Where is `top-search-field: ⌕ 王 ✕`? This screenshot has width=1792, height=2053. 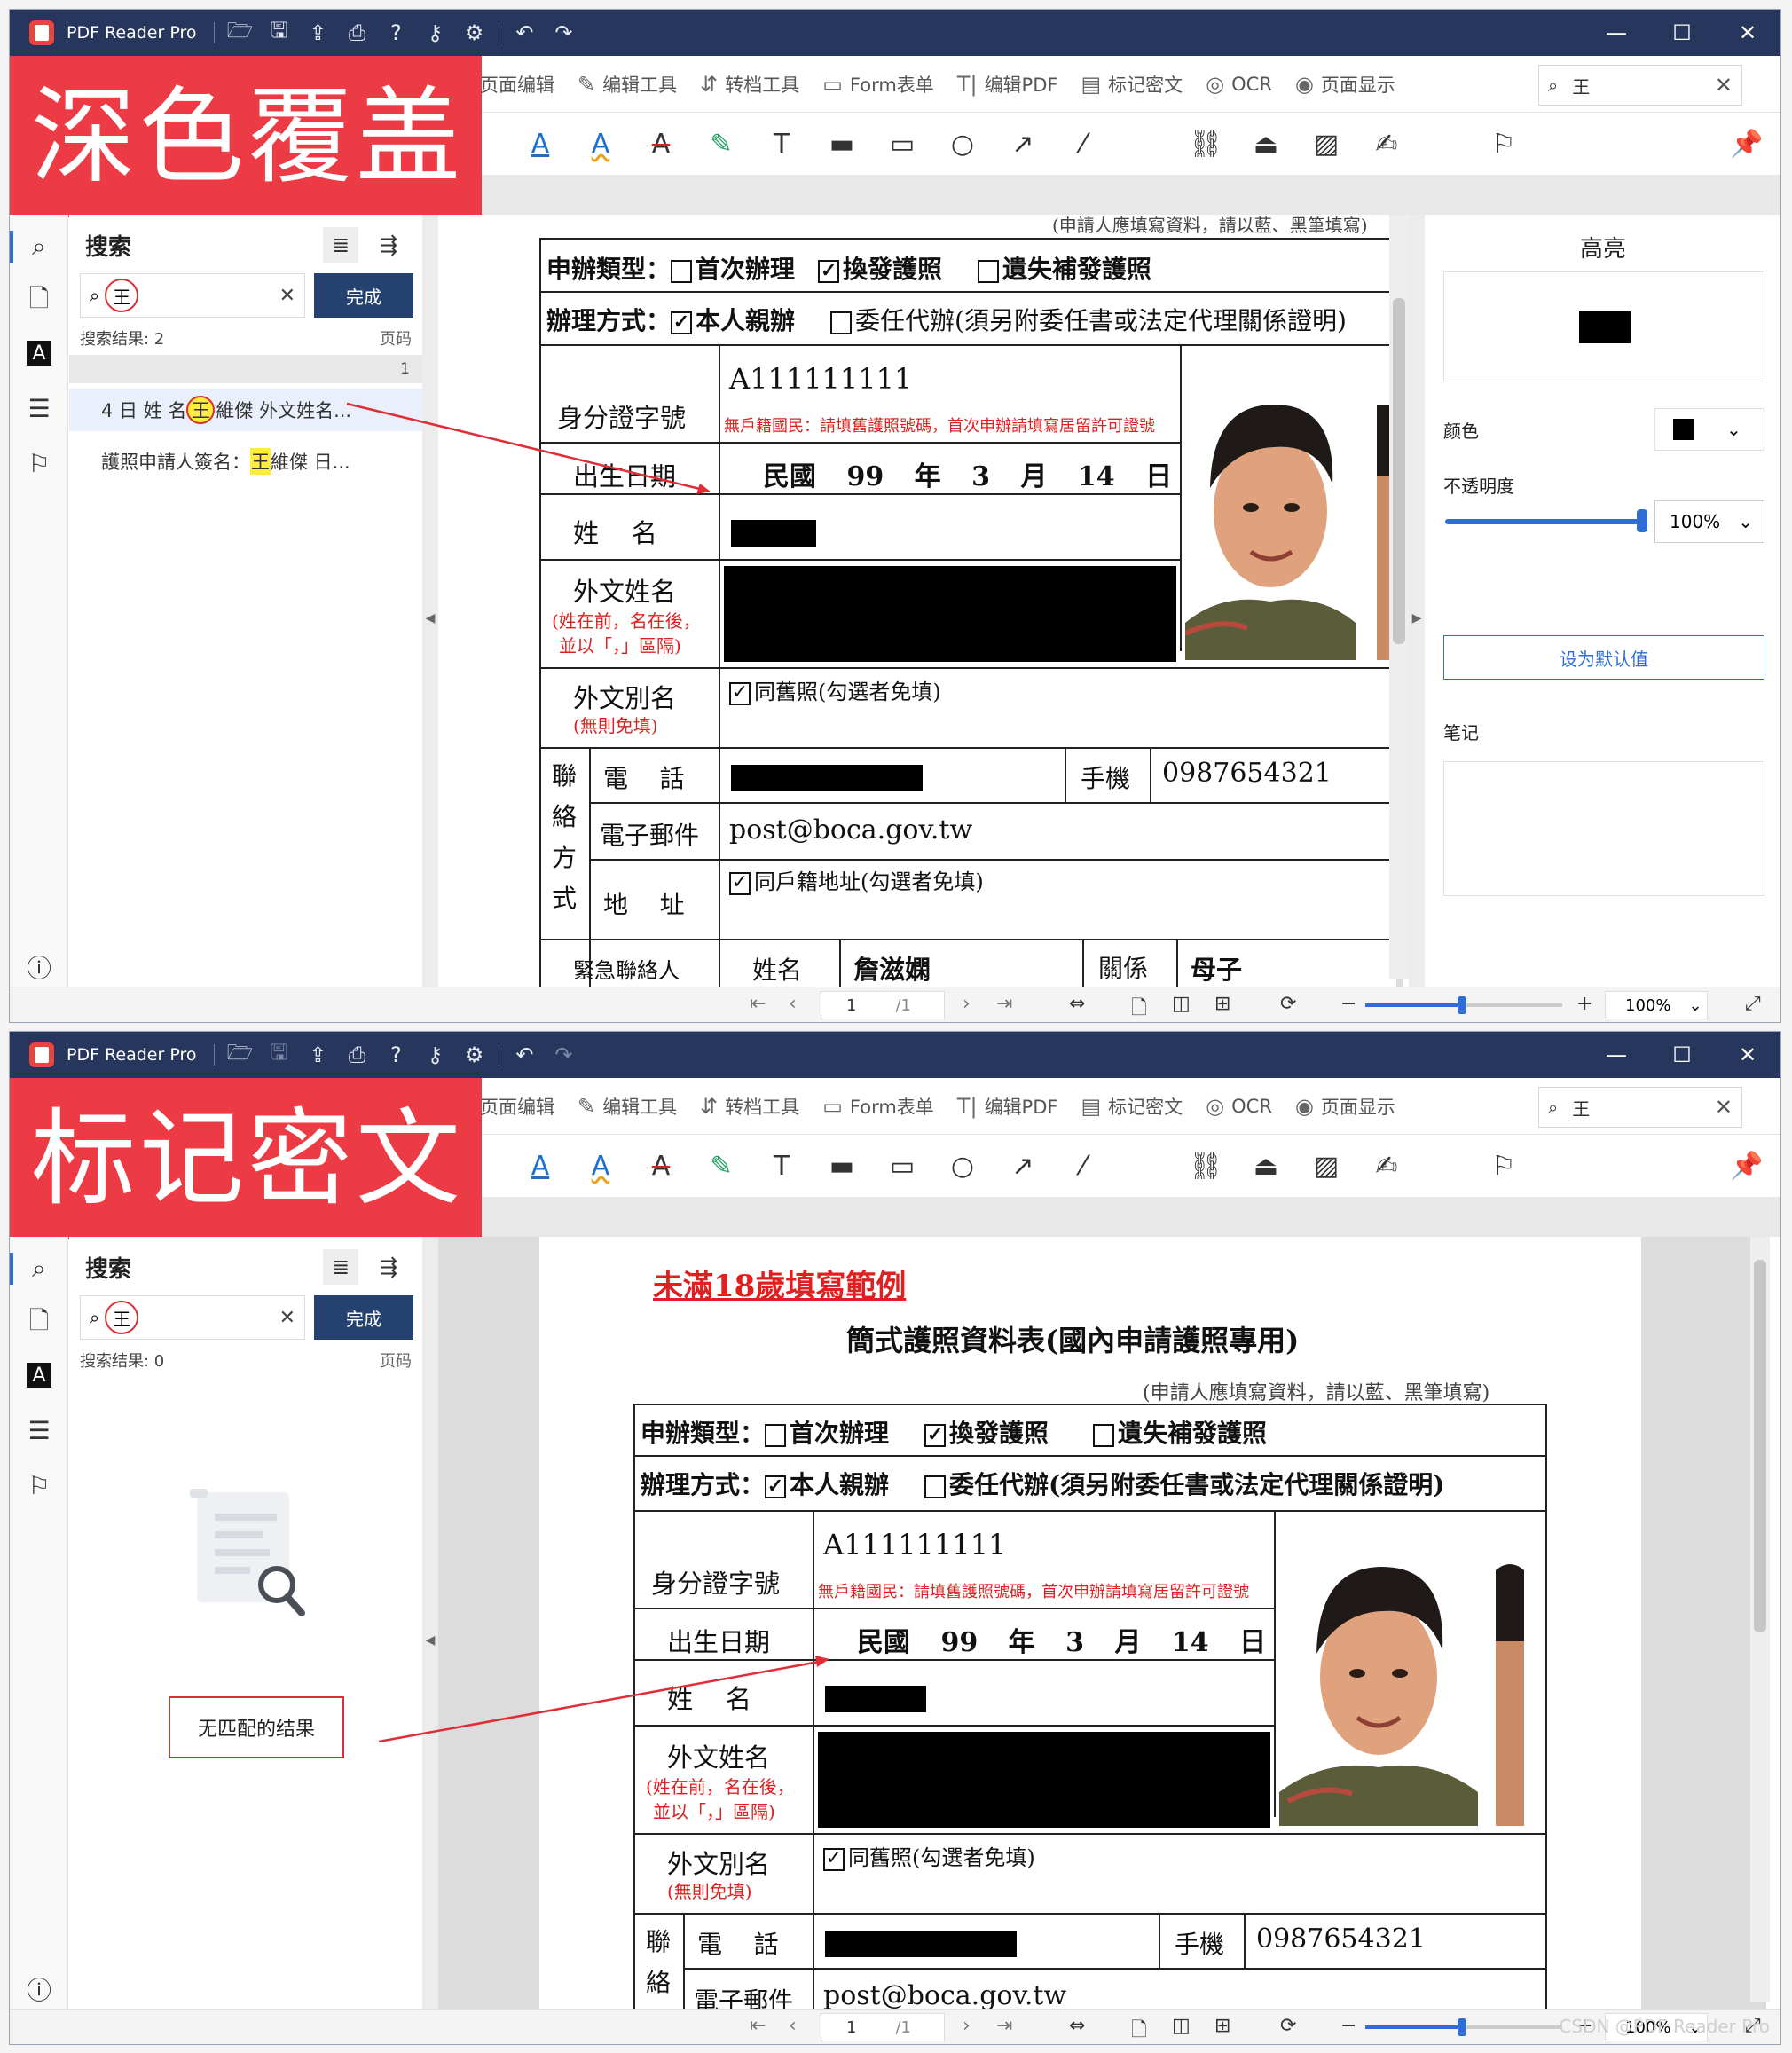
top-search-field: ⌕ 王 ✕ is located at coordinates (1640, 85).